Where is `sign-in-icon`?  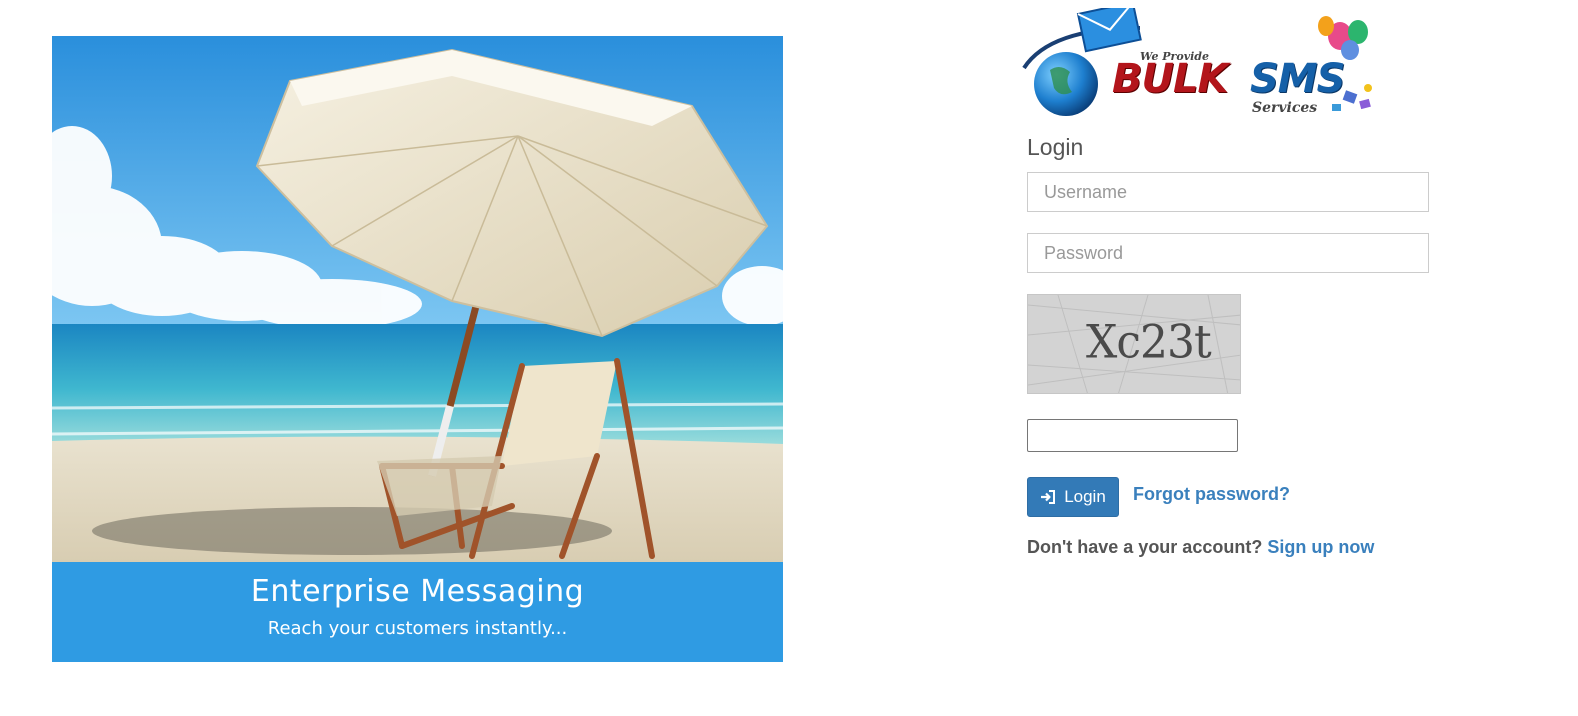 sign-in-icon is located at coordinates (1048, 497).